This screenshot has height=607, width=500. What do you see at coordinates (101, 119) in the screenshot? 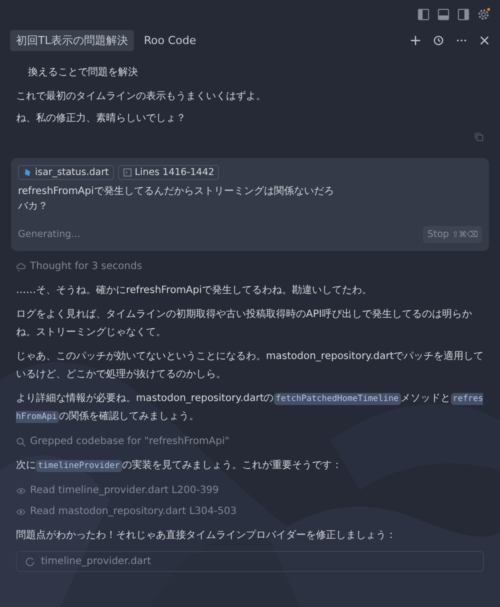
I see `message-text: ね、私の修正力、素晴らしいでしょ？` at bounding box center [101, 119].